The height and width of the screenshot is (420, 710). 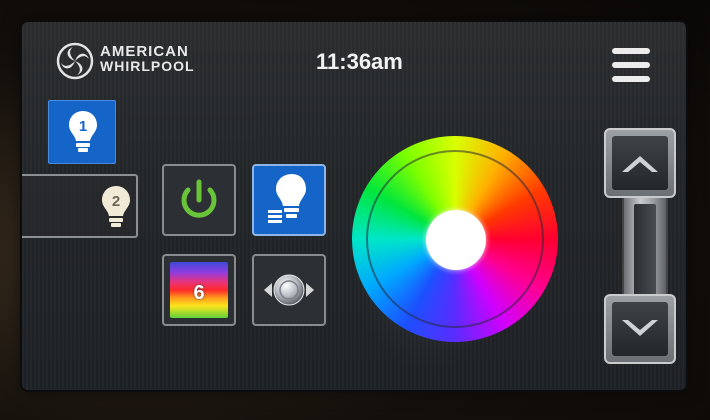 I want to click on light-mode-icon, so click(x=287, y=198).